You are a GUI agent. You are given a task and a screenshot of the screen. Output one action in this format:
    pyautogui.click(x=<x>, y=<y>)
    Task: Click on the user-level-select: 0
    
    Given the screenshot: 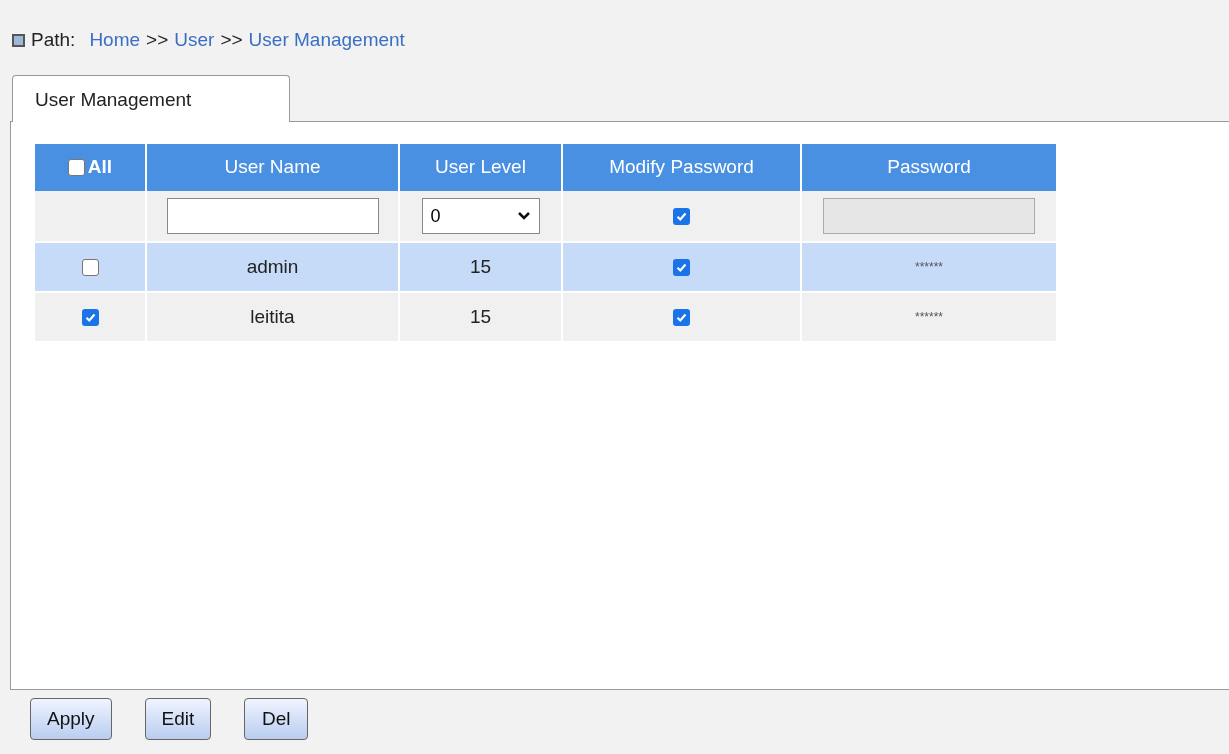 What is the action you would take?
    pyautogui.click(x=480, y=216)
    